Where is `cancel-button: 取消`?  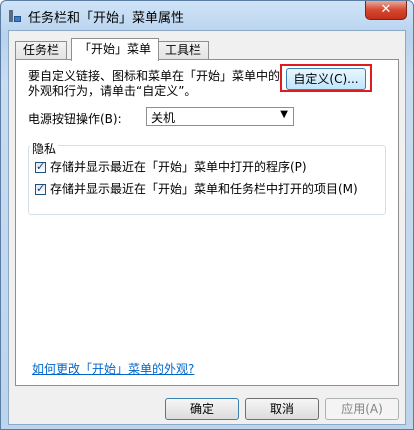
cancel-button: 取消 is located at coordinates (282, 409).